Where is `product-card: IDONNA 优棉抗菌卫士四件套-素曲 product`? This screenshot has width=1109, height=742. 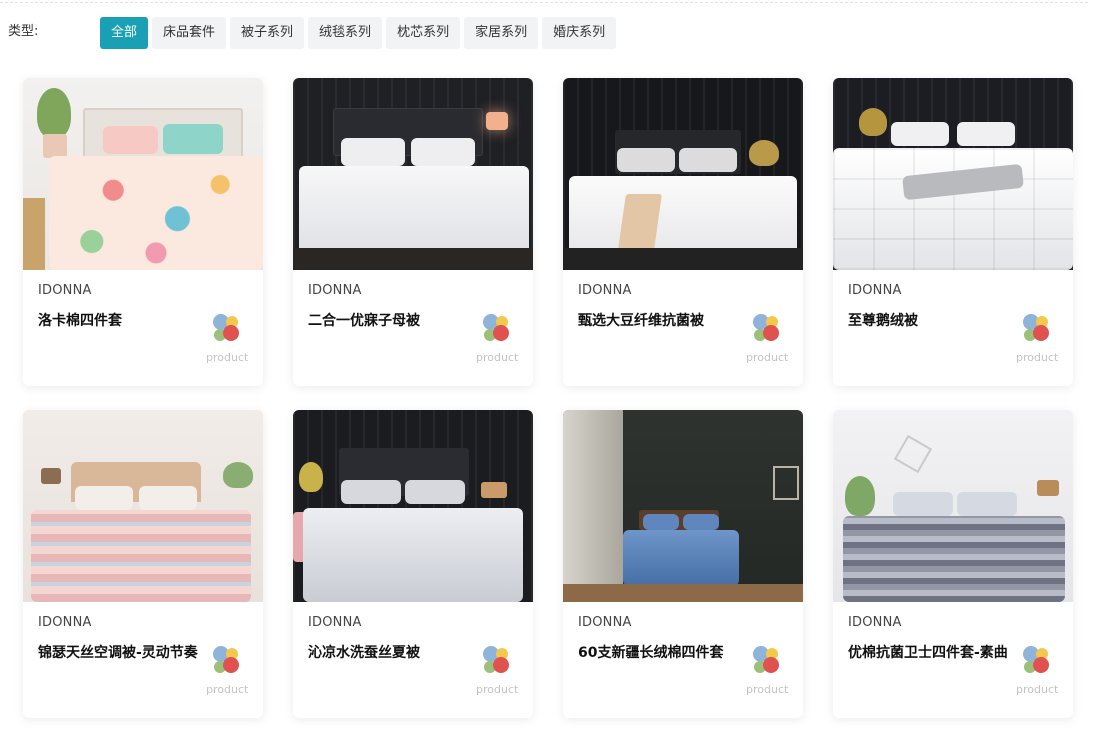
product-card: IDONNA 优棉抗菌卫士四件套-素曲 product is located at coordinates (953, 564).